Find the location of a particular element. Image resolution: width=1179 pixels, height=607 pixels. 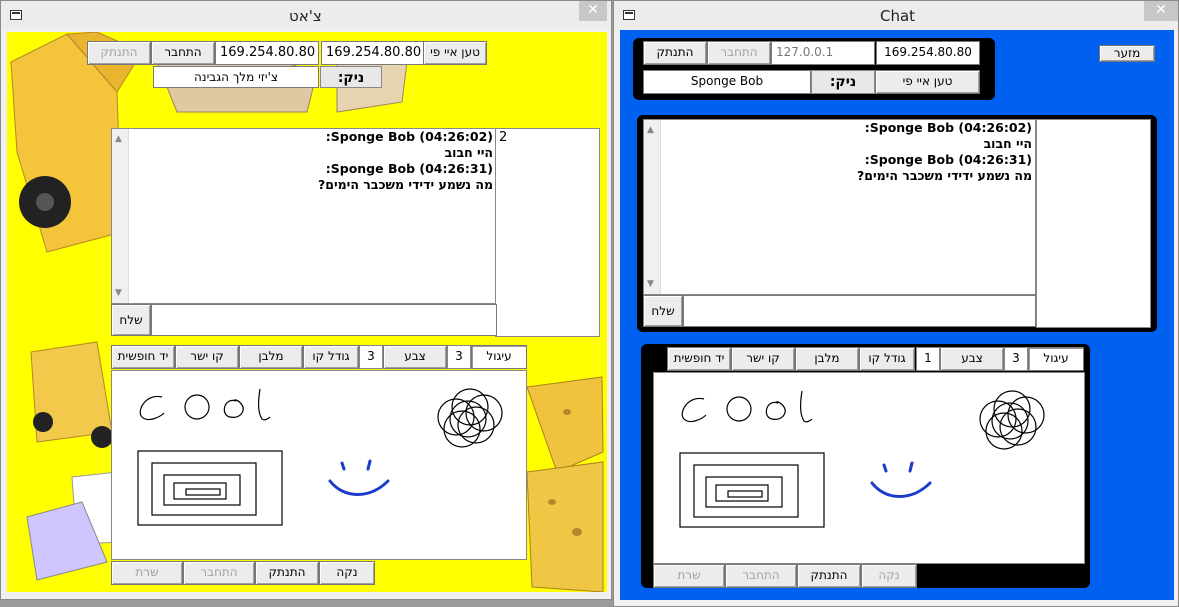

line-size-value: 1 is located at coordinates (928, 359).